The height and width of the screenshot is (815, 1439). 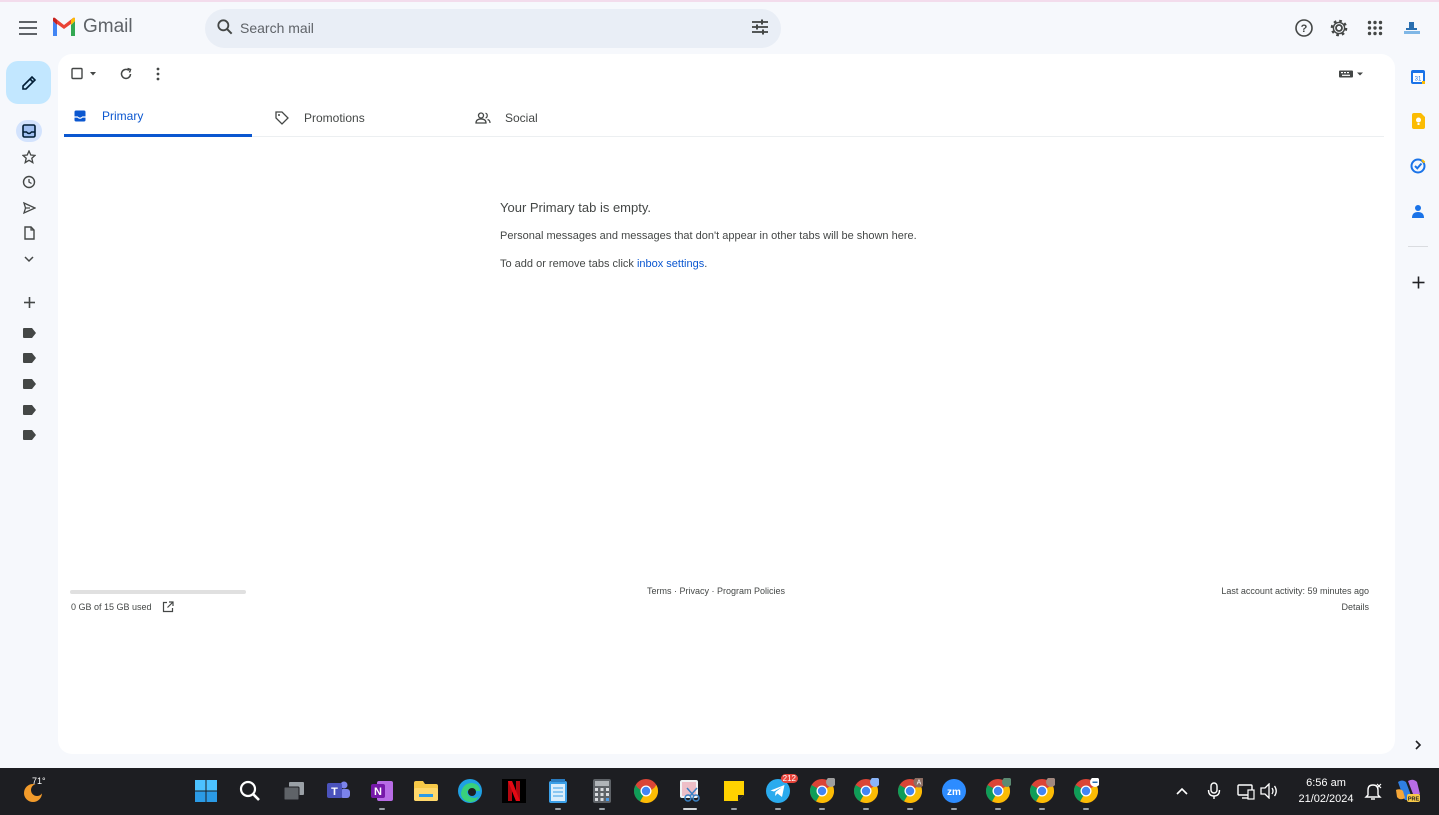 What do you see at coordinates (369, 117) in the screenshot?
I see `tab-promotions: Promotions` at bounding box center [369, 117].